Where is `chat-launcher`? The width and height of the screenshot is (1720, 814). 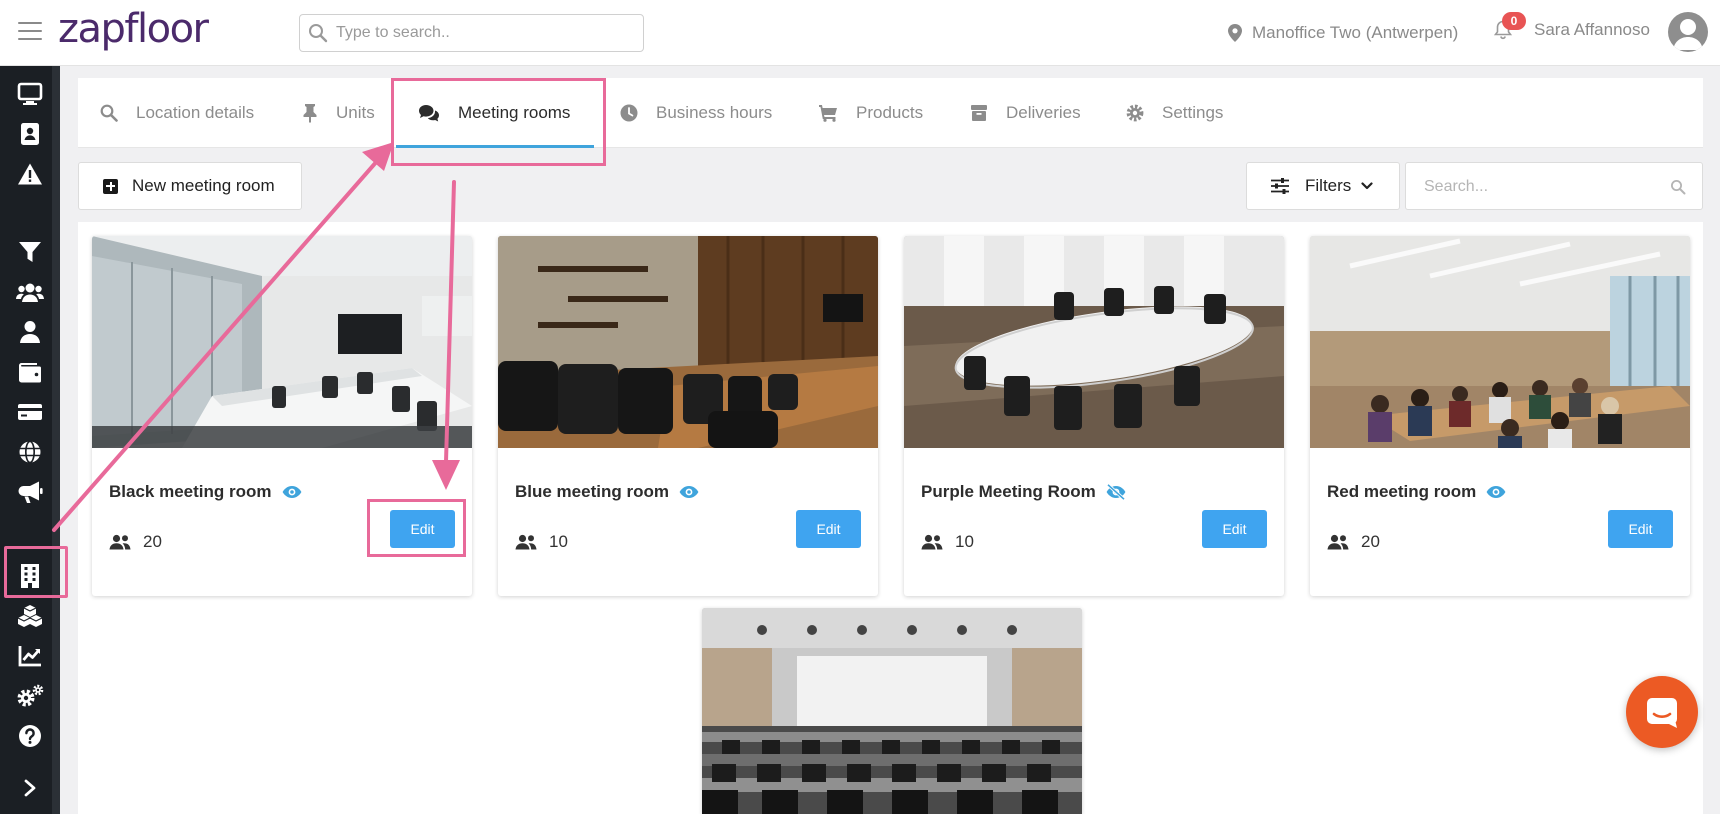
chat-launcher is located at coordinates (1662, 712).